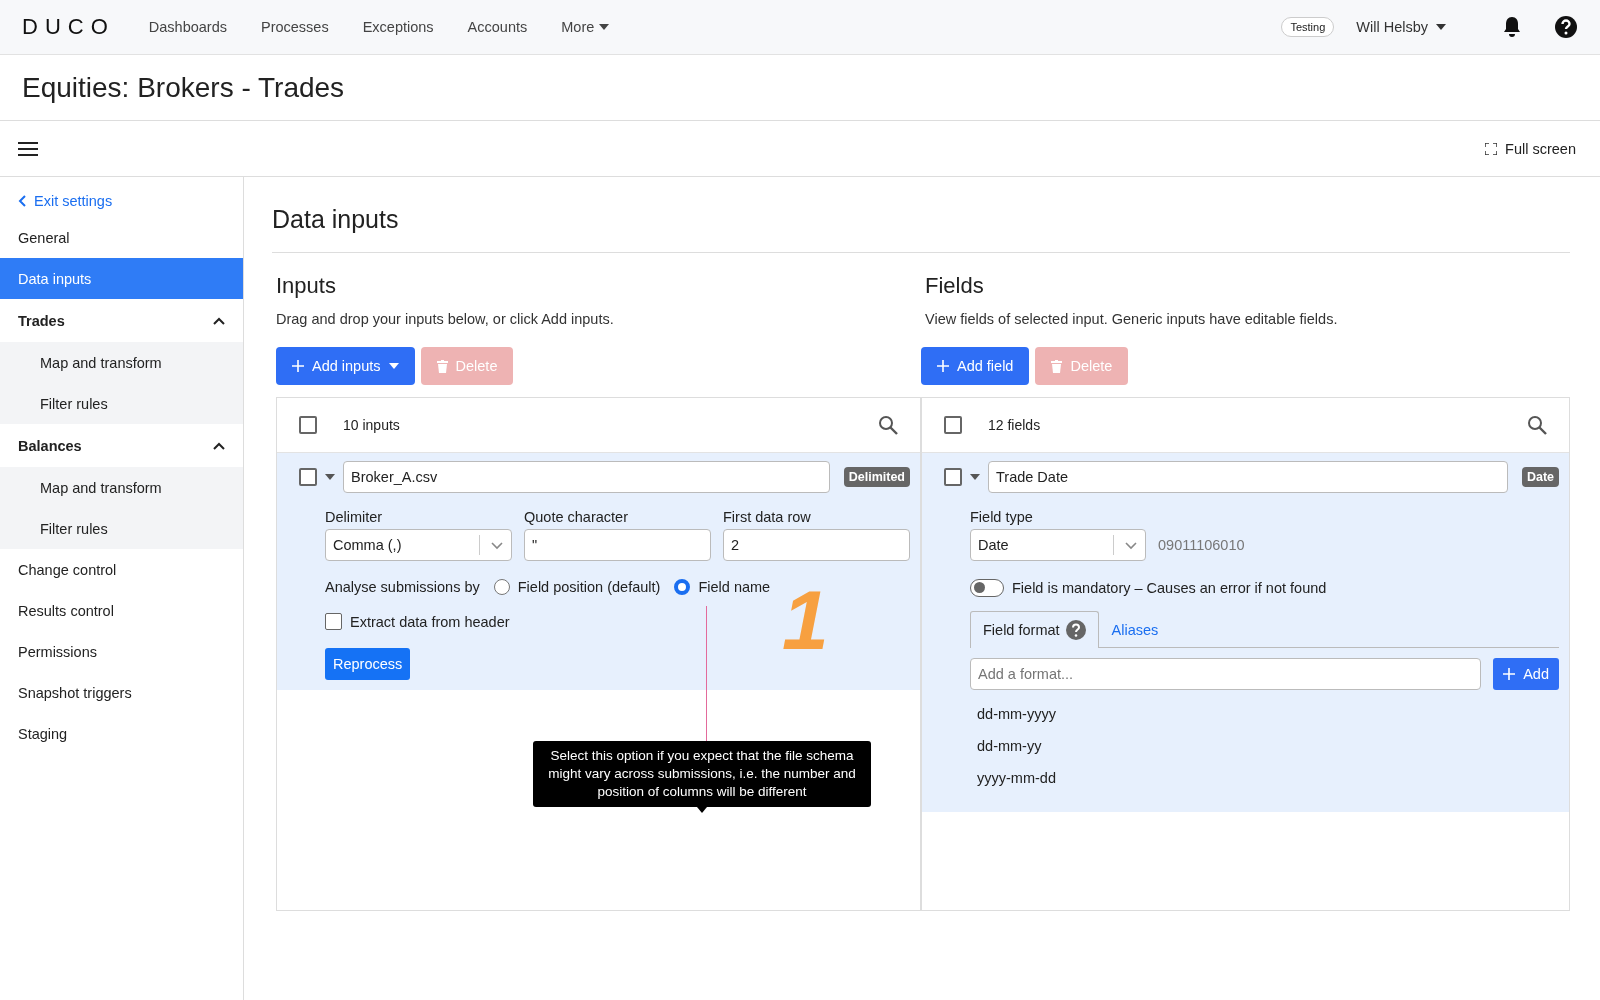  I want to click on help-icon, so click(1566, 27).